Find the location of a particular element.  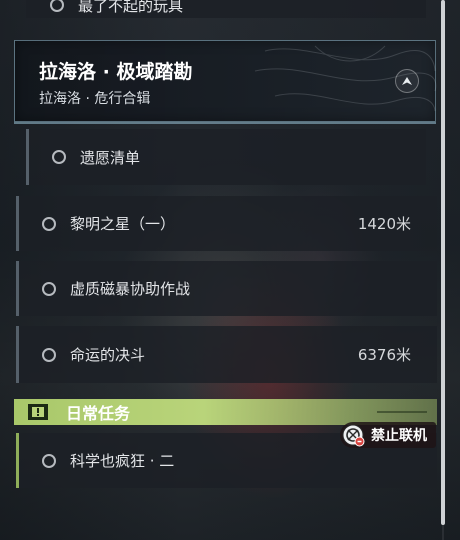

daily-section-title: 日常任务 is located at coordinates (98, 413).